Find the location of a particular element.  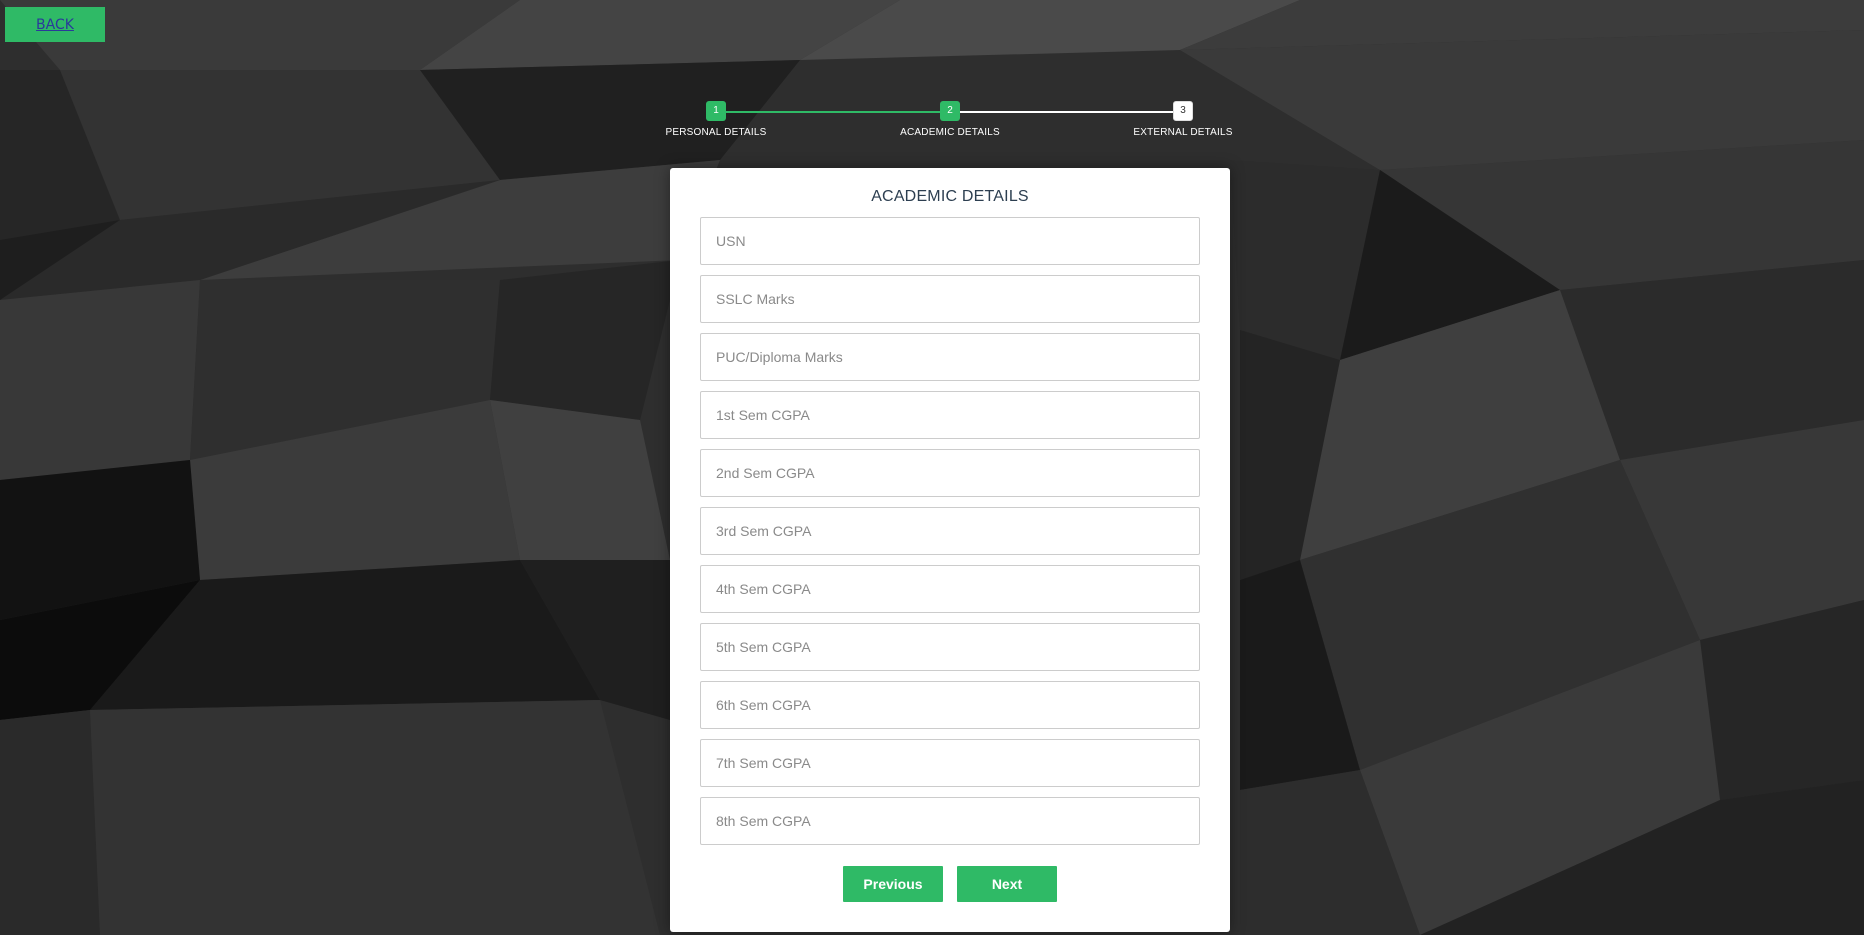

progress-step-external: 3 EXTERNAL DETAILS is located at coordinates (1183, 119).